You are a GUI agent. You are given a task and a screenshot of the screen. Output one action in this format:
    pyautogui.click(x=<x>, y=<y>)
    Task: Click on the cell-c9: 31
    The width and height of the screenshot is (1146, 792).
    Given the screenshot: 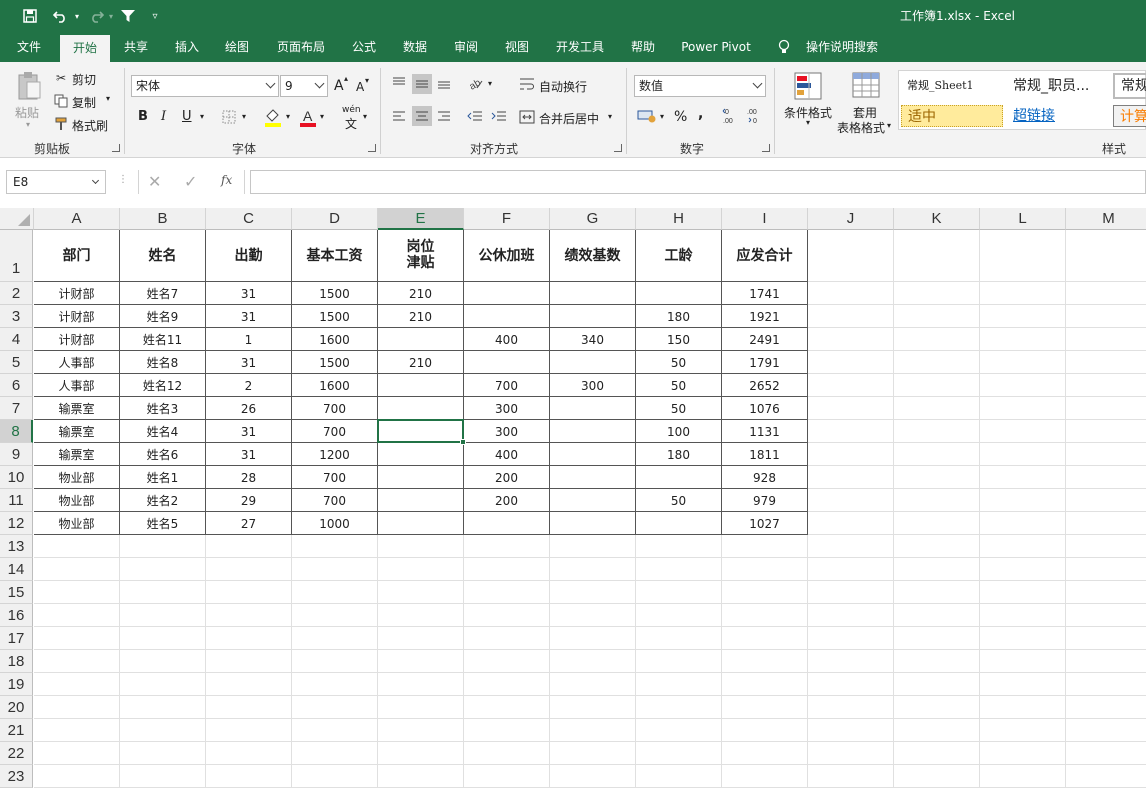 What is the action you would take?
    pyautogui.click(x=249, y=454)
    